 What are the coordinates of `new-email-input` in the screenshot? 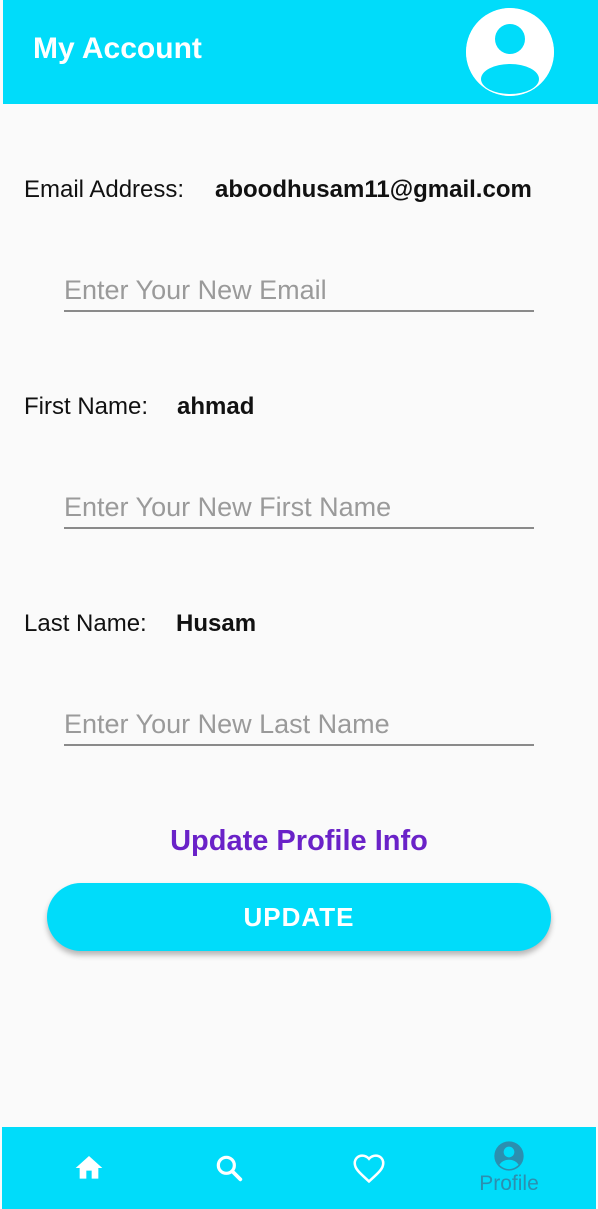 It's located at (299, 290).